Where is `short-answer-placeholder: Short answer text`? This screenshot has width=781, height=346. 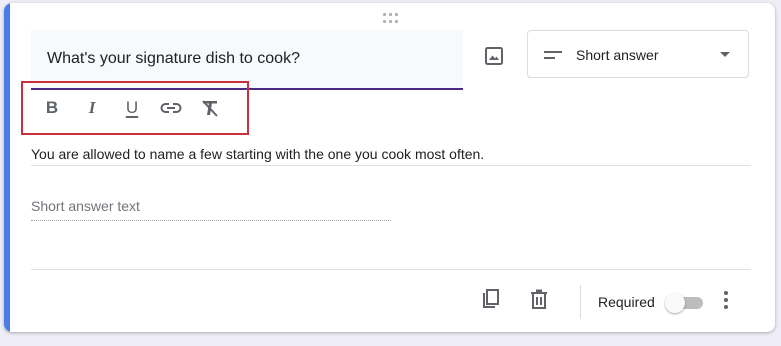 short-answer-placeholder: Short answer text is located at coordinates (85, 206).